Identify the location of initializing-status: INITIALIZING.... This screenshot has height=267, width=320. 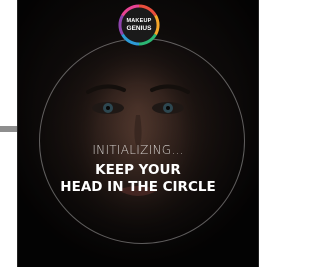
(138, 150).